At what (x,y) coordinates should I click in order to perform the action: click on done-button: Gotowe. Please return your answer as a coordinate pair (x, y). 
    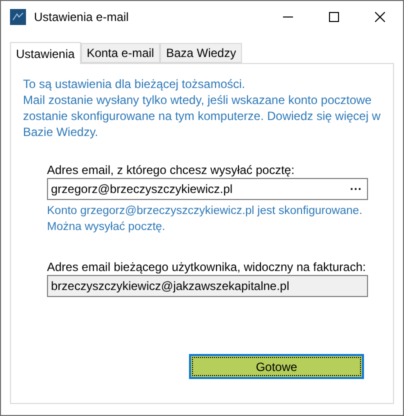
    Looking at the image, I should click on (276, 366).